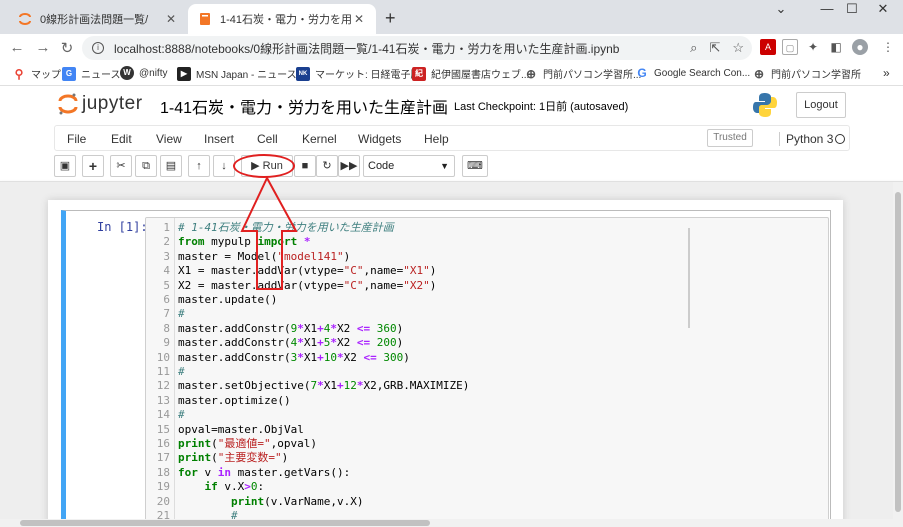 Image resolution: width=903 pixels, height=527 pixels. I want to click on code-line: 13 master.optimize(), so click(487, 401).